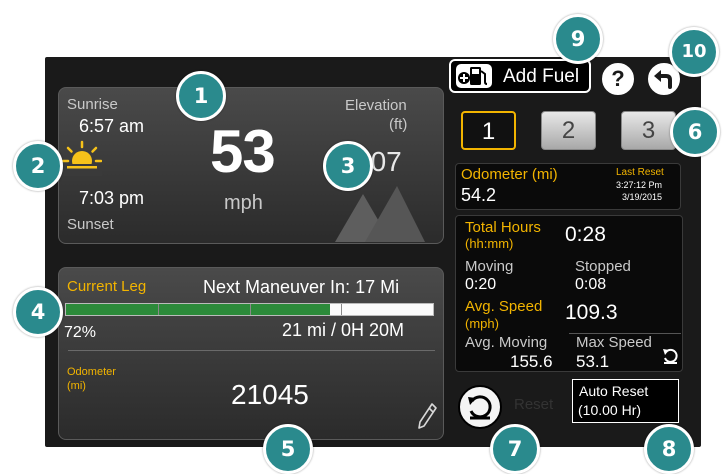 The height and width of the screenshot is (474, 727). What do you see at coordinates (38, 166) in the screenshot?
I see `callout-badge-2: 2` at bounding box center [38, 166].